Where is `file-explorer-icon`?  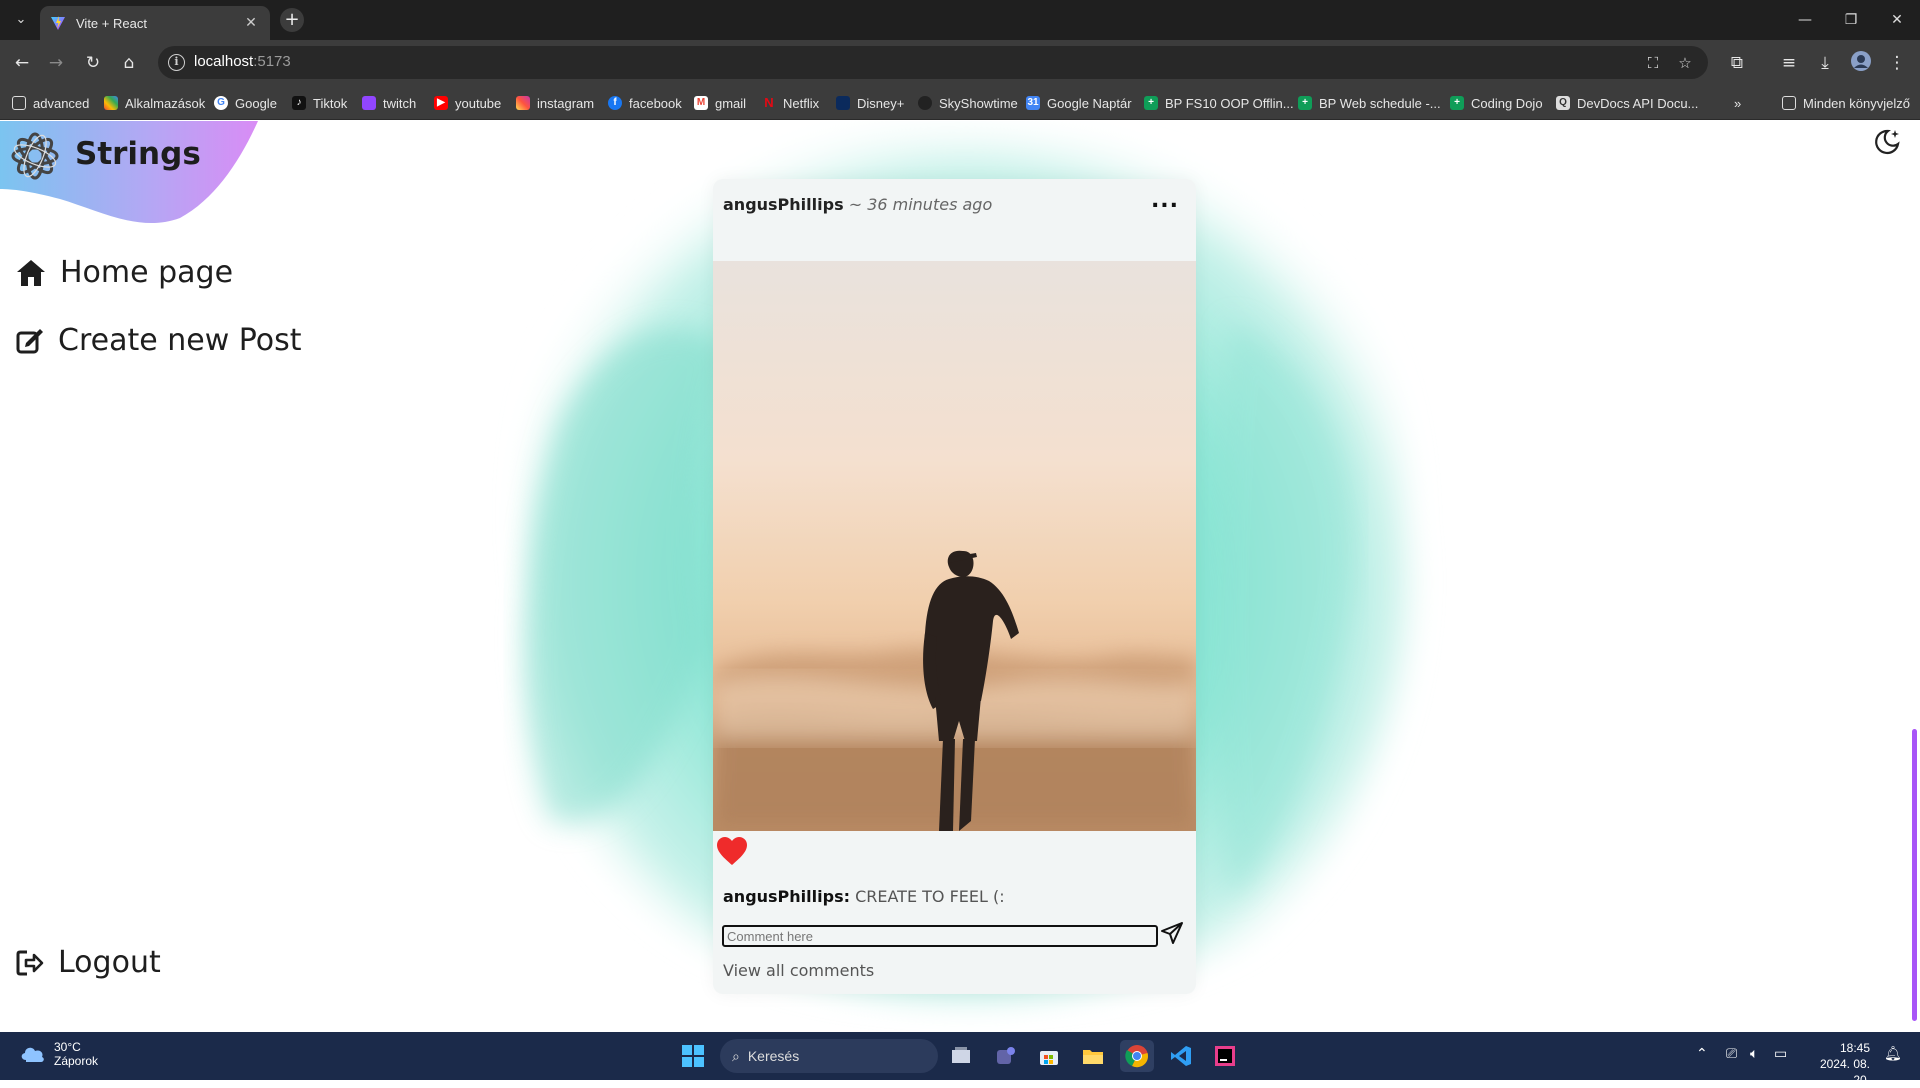
file-explorer-icon is located at coordinates (1093, 1056).